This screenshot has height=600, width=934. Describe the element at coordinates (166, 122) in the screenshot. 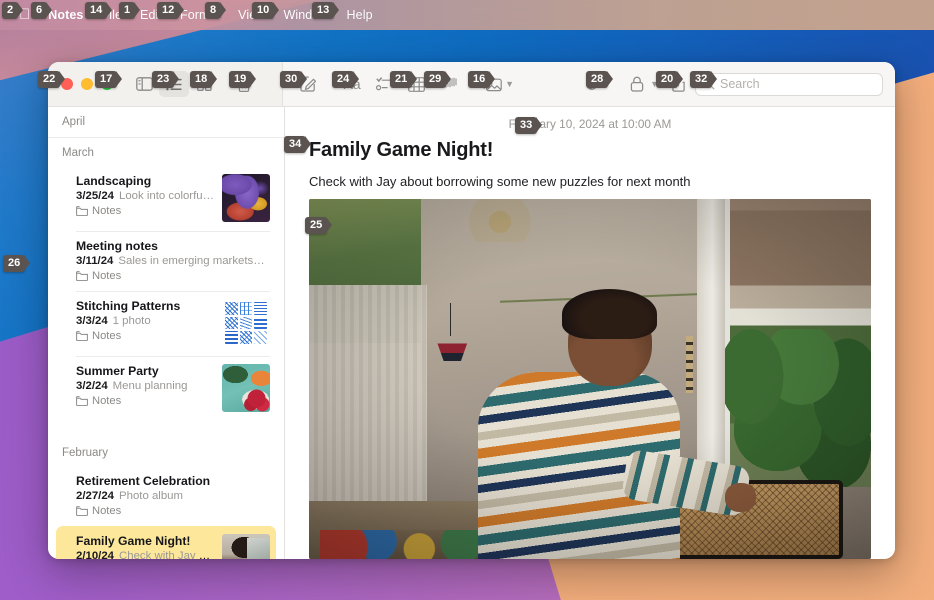

I see `month-header-april: April` at that location.